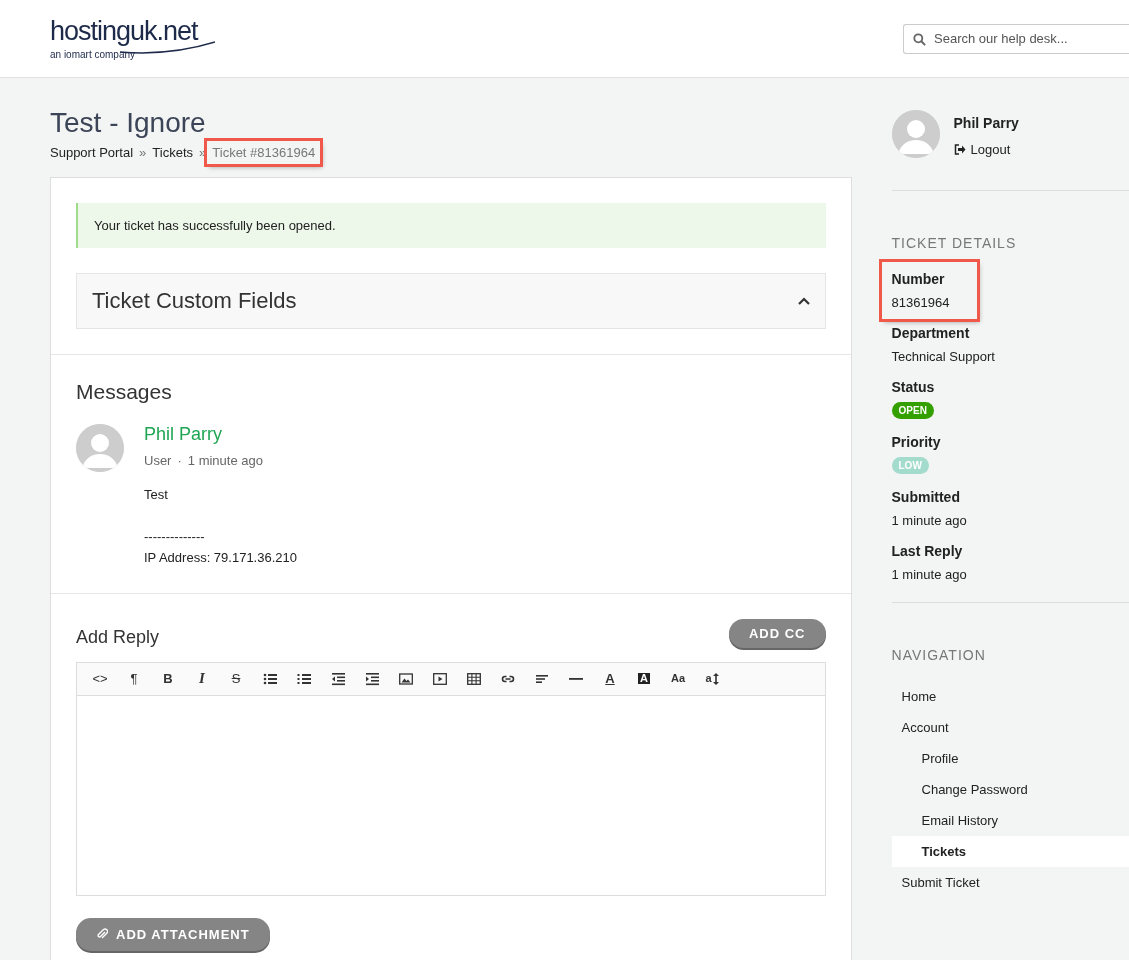 This screenshot has width=1129, height=960. I want to click on logout-link: Logout, so click(986, 149).